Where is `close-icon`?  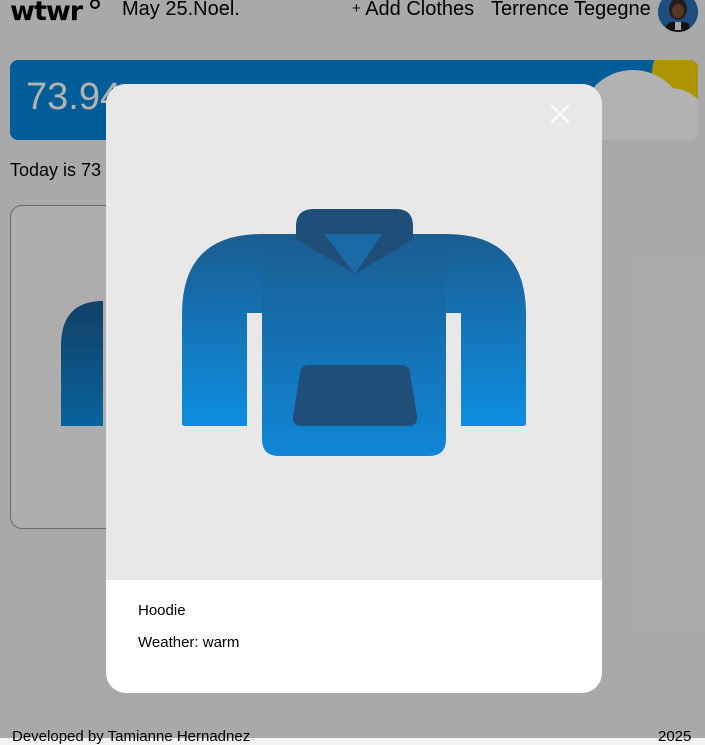 close-icon is located at coordinates (560, 114).